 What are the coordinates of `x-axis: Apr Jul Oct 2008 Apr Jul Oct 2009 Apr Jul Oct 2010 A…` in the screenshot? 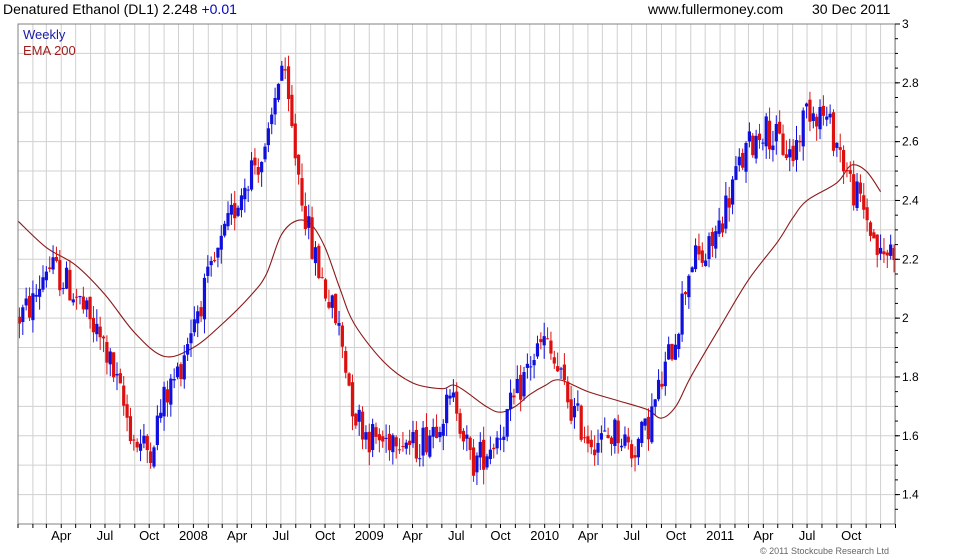 It's located at (456, 533).